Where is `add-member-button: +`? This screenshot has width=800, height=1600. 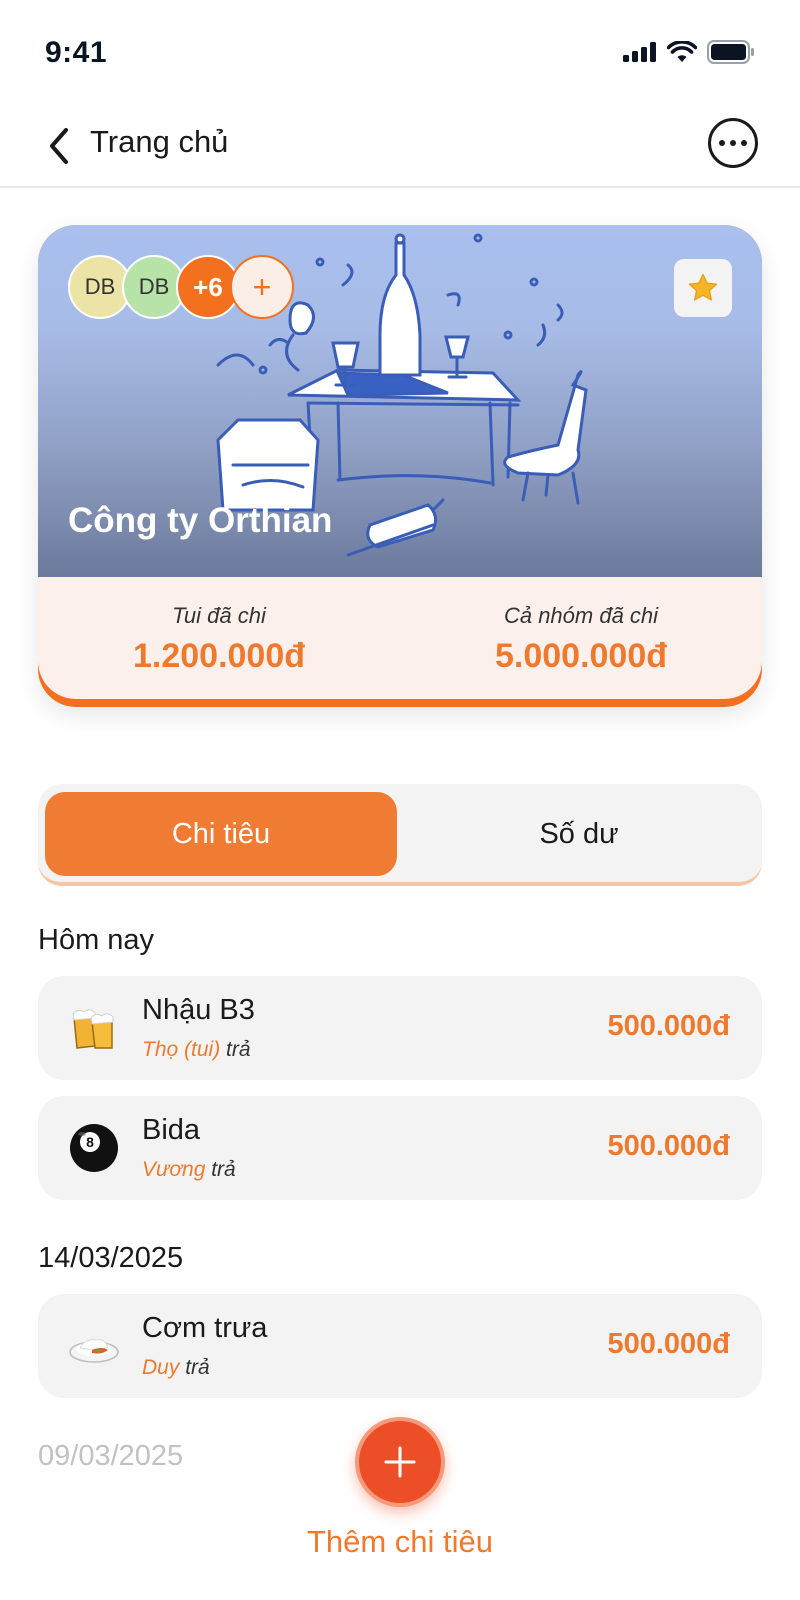
add-member-button: + is located at coordinates (262, 287).